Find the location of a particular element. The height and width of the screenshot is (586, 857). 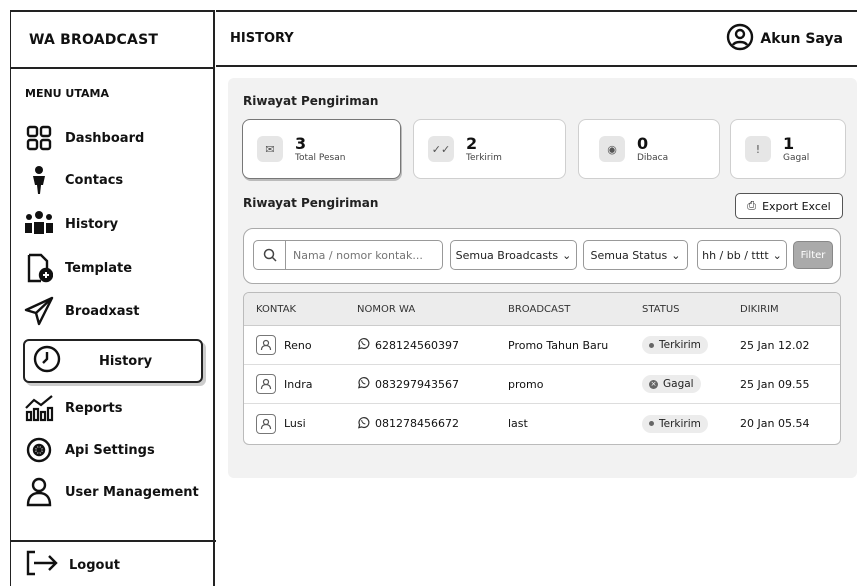

group-icon is located at coordinates (39, 224).